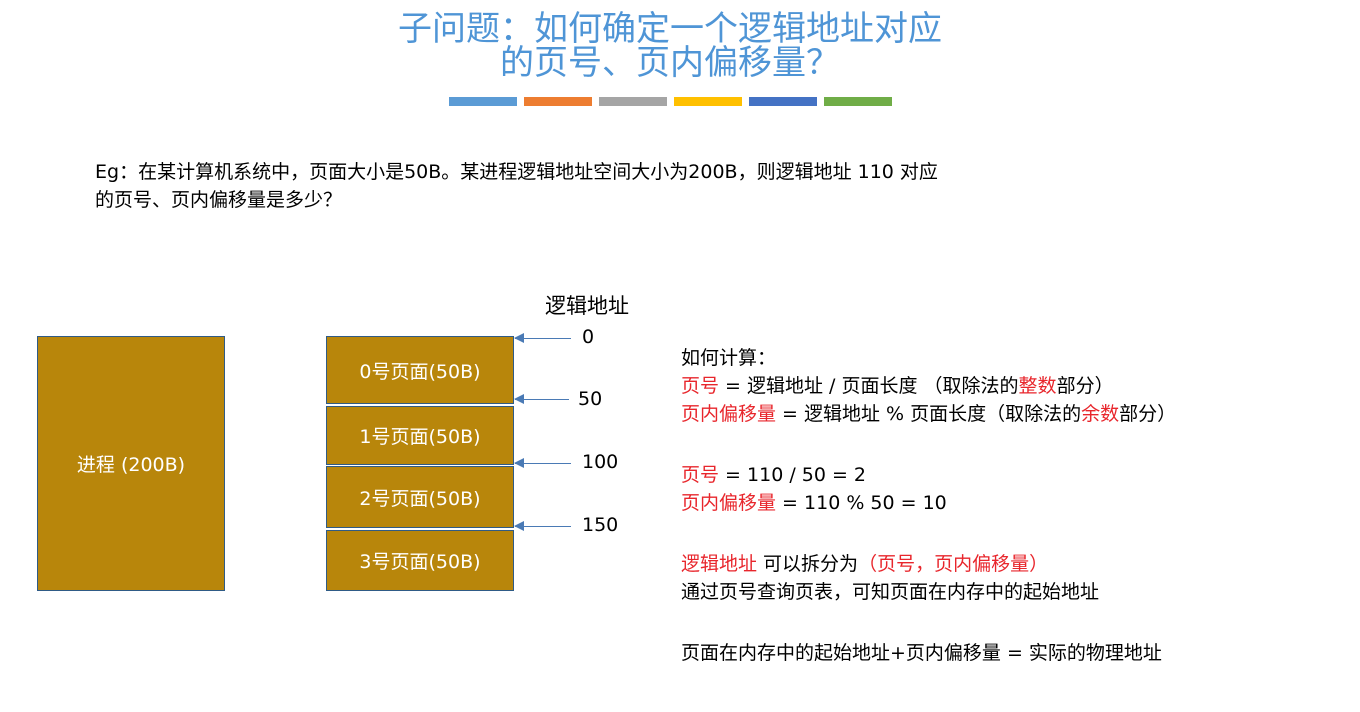  I want to click on statement-text: 可以拆分为, so click(808, 564).